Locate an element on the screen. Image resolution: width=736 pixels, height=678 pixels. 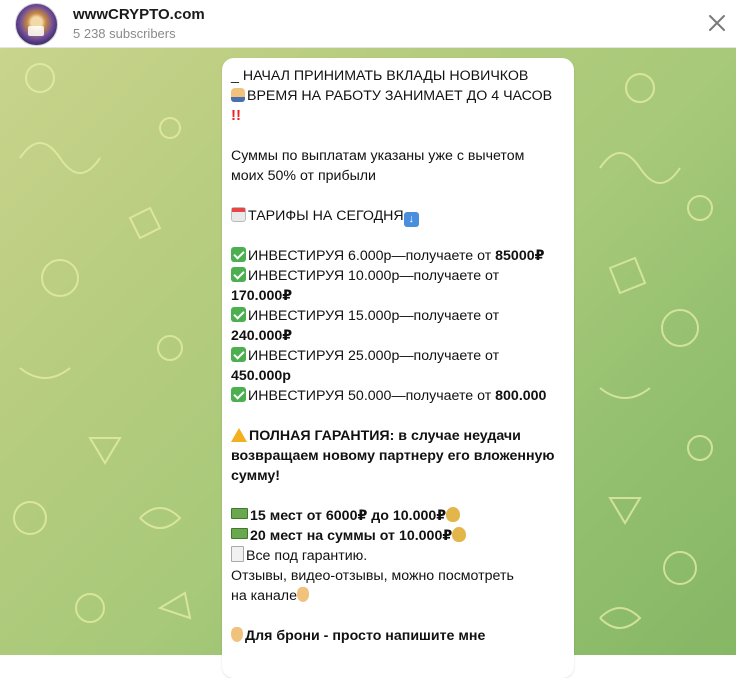
message-text-run: ИНВЕСТИРУЯ 10.000р—получаете от is located at coordinates (374, 276).